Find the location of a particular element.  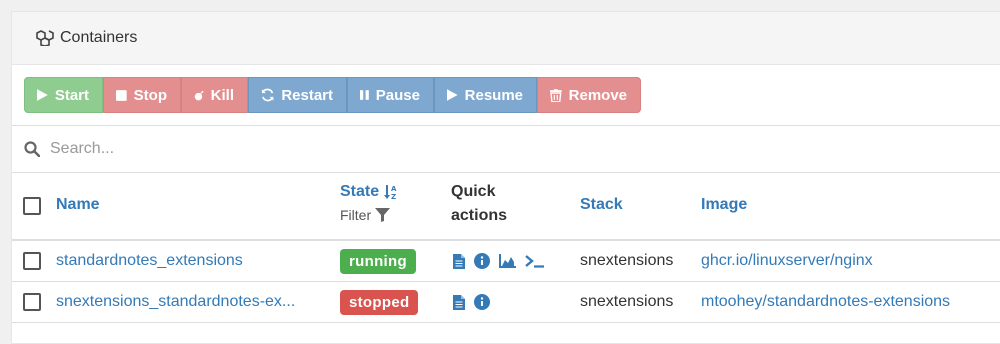

image-column-header: Image is located at coordinates (724, 205).